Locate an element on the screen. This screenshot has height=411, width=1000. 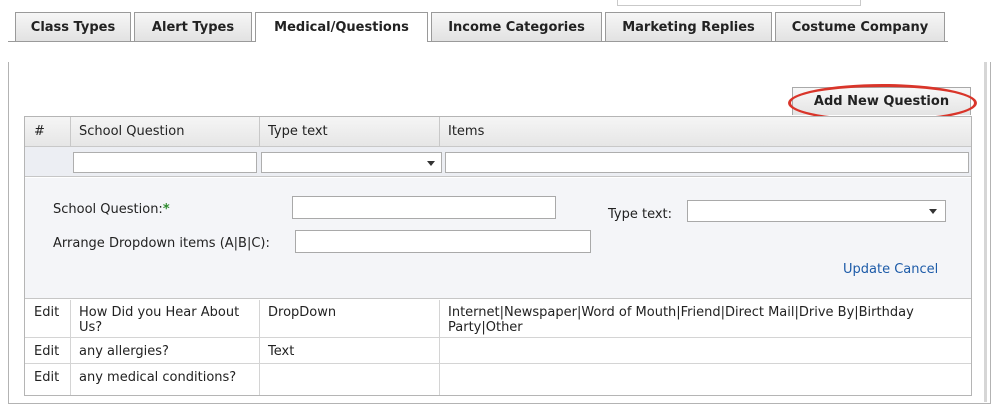
form-actions: Update Cancel is located at coordinates (890, 269).